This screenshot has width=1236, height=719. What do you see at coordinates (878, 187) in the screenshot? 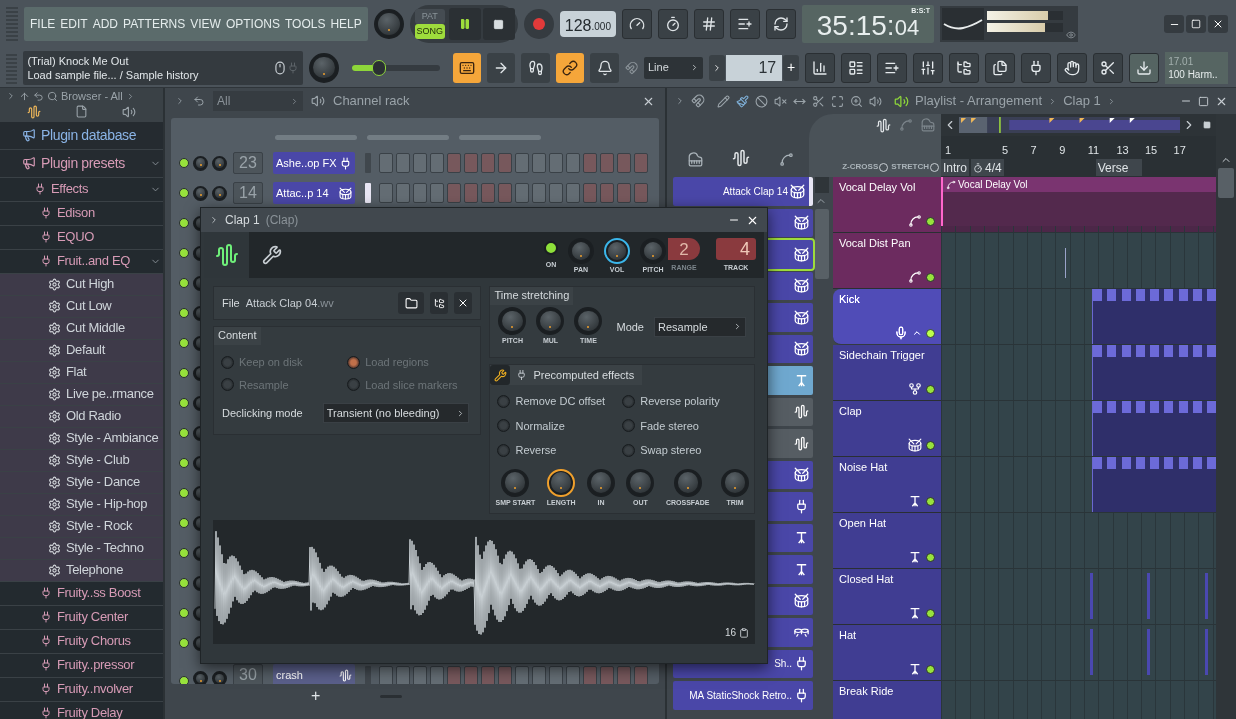
I see `track-name: Vocal Delay Vol` at bounding box center [878, 187].